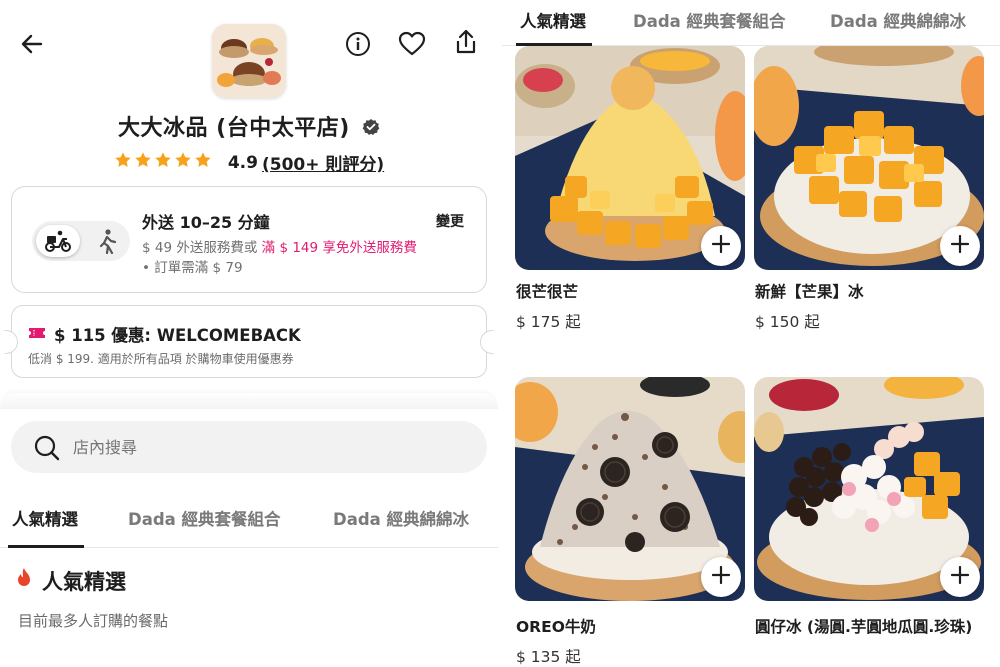 This screenshot has width=1000, height=667. What do you see at coordinates (177, 335) in the screenshot?
I see `promo-title-text: $ 115 優惠: WELCOMEBACK` at bounding box center [177, 335].